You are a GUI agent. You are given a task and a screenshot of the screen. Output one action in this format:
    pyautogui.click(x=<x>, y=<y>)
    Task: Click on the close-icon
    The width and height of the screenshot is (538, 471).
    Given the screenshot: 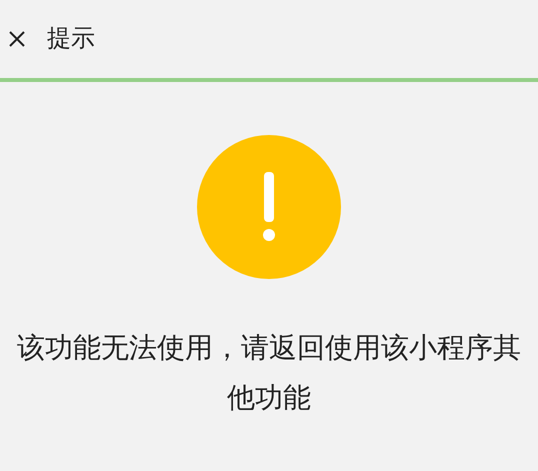 What is the action you would take?
    pyautogui.click(x=17, y=39)
    